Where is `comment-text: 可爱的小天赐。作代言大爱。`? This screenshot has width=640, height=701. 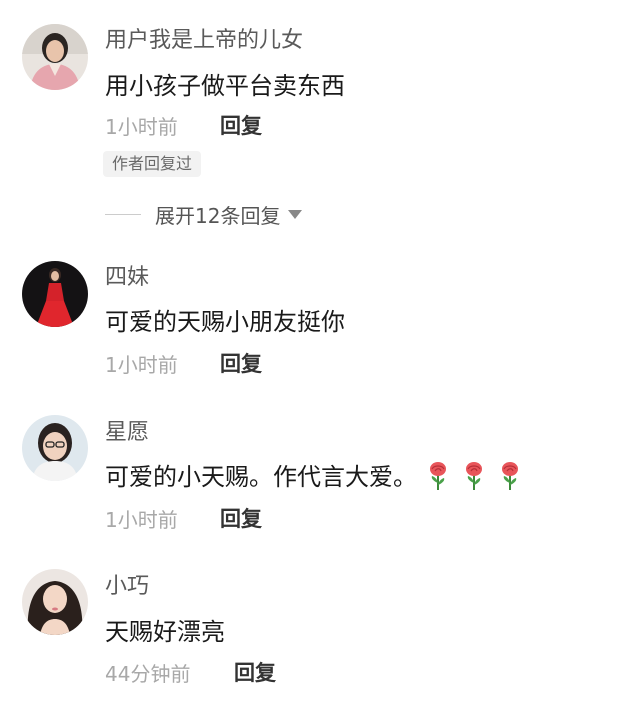
comment-text: 可爱的小天赐。作代言大爱。 is located at coordinates (315, 476).